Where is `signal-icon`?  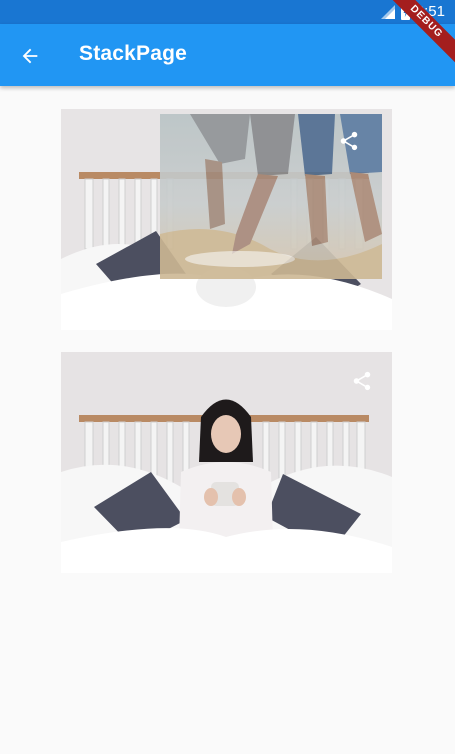 signal-icon is located at coordinates (387, 12).